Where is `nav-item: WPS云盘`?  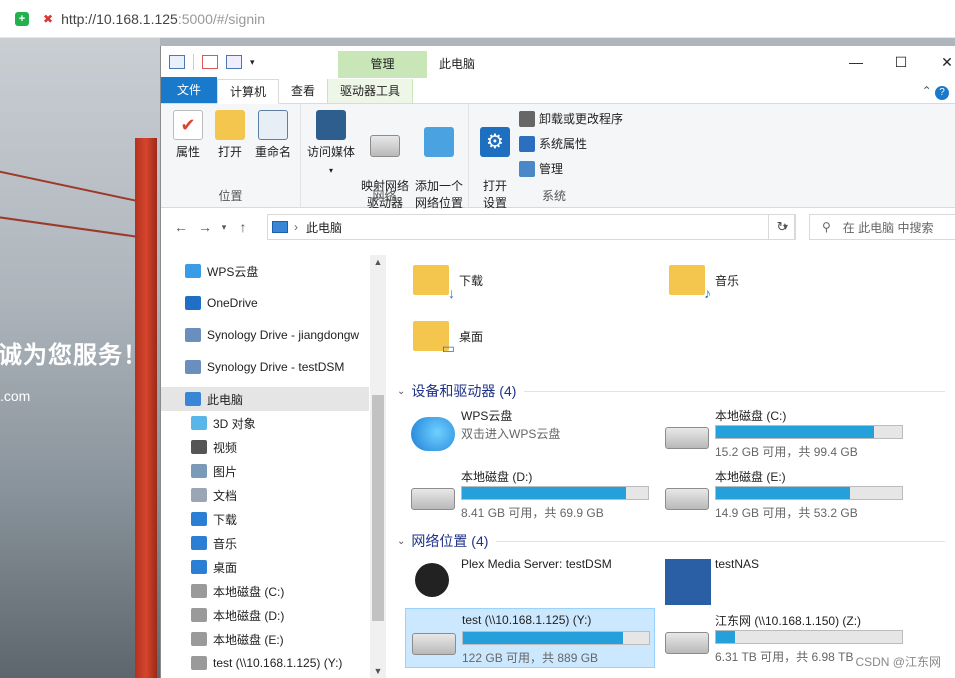
nav-item: WPS云盘 is located at coordinates (209, 271).